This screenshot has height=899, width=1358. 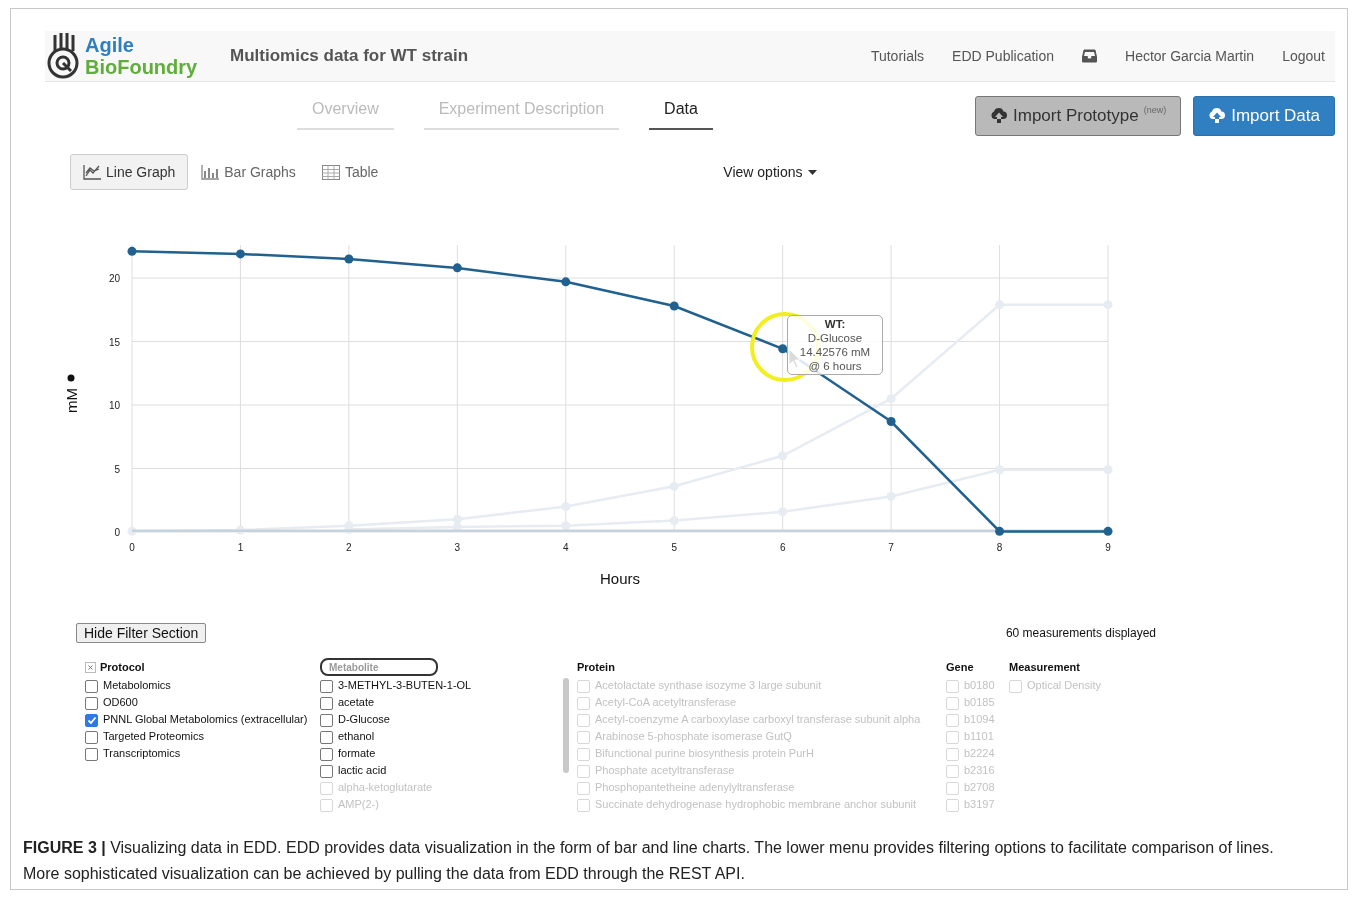 What do you see at coordinates (122, 667) in the screenshot?
I see `column-heading: Protocol` at bounding box center [122, 667].